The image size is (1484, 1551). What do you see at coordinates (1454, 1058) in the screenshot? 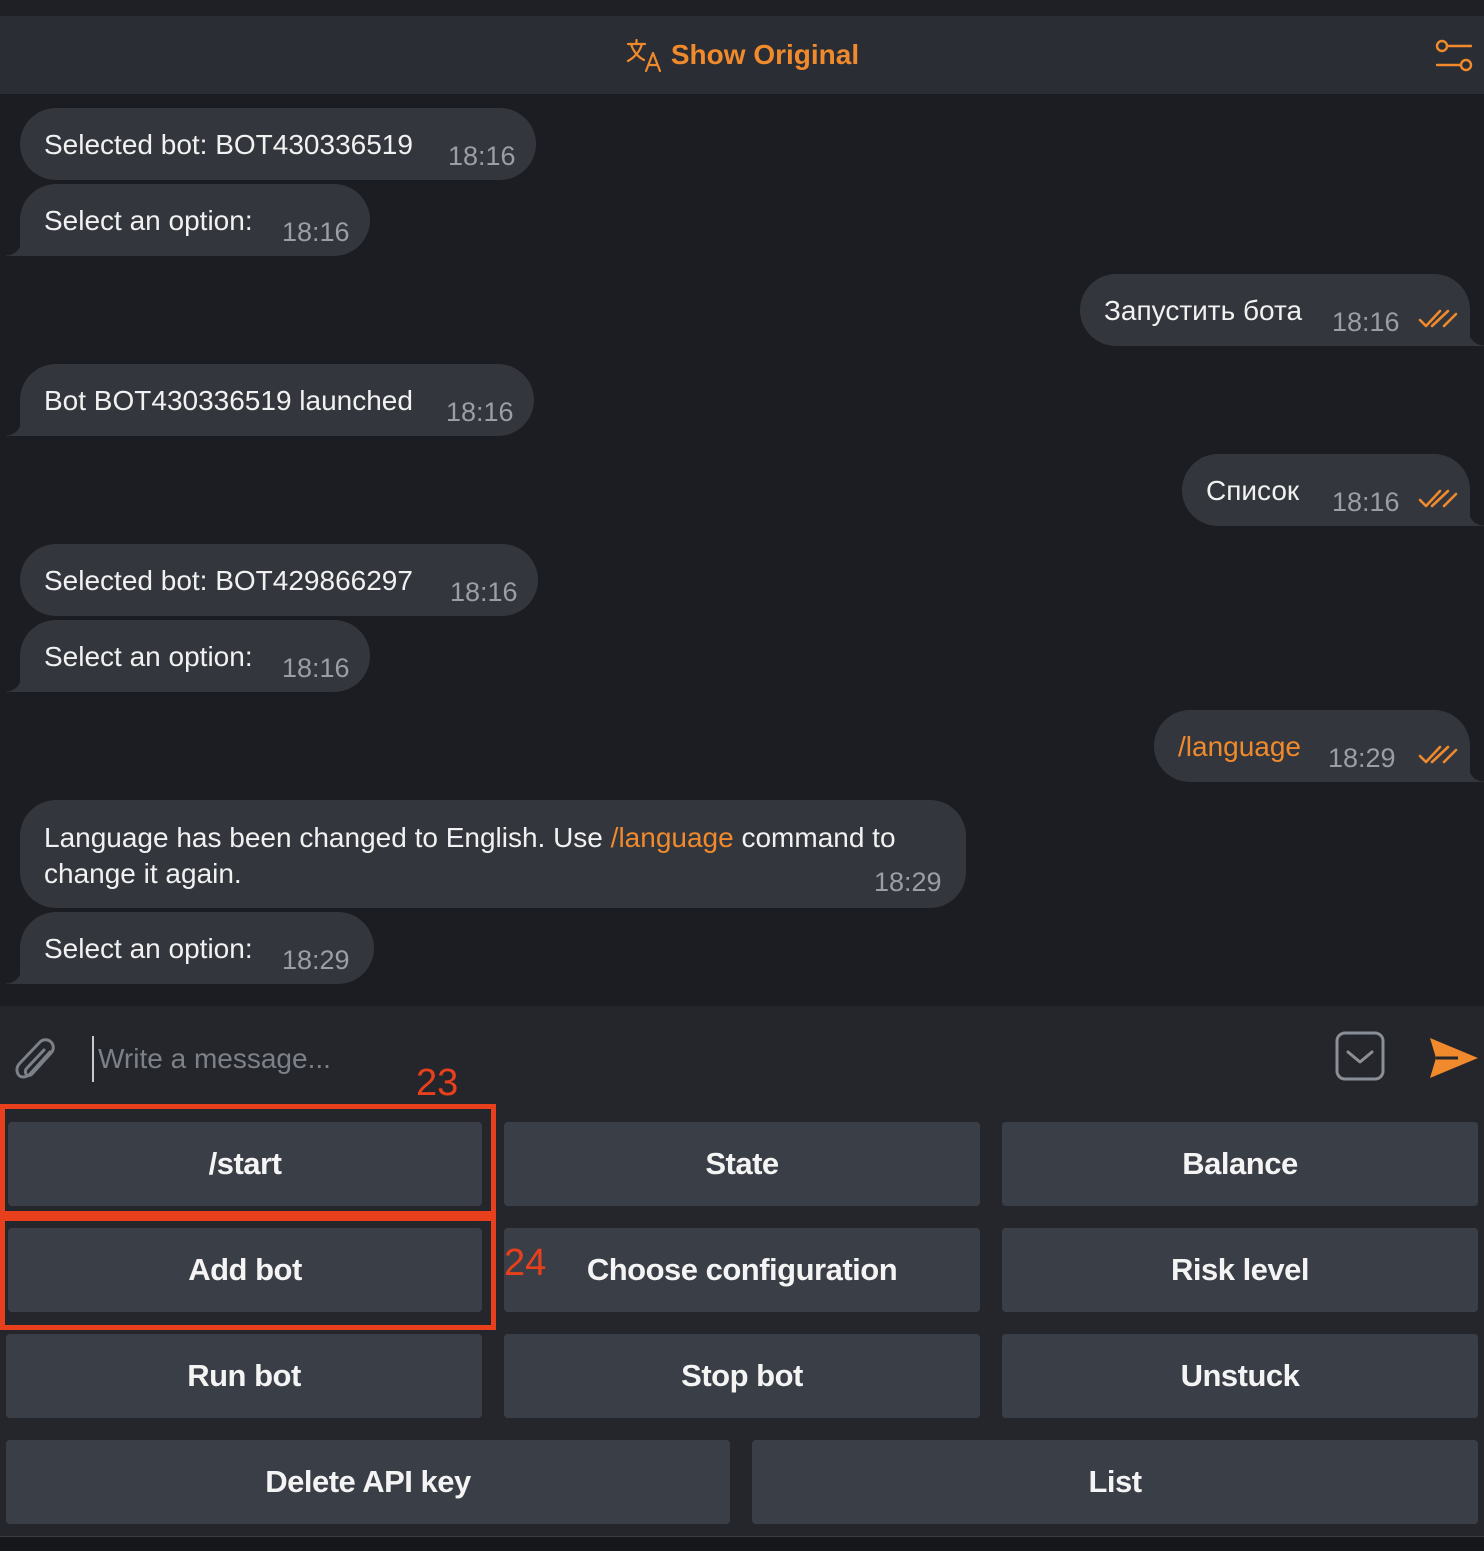
I see `send-icon` at bounding box center [1454, 1058].